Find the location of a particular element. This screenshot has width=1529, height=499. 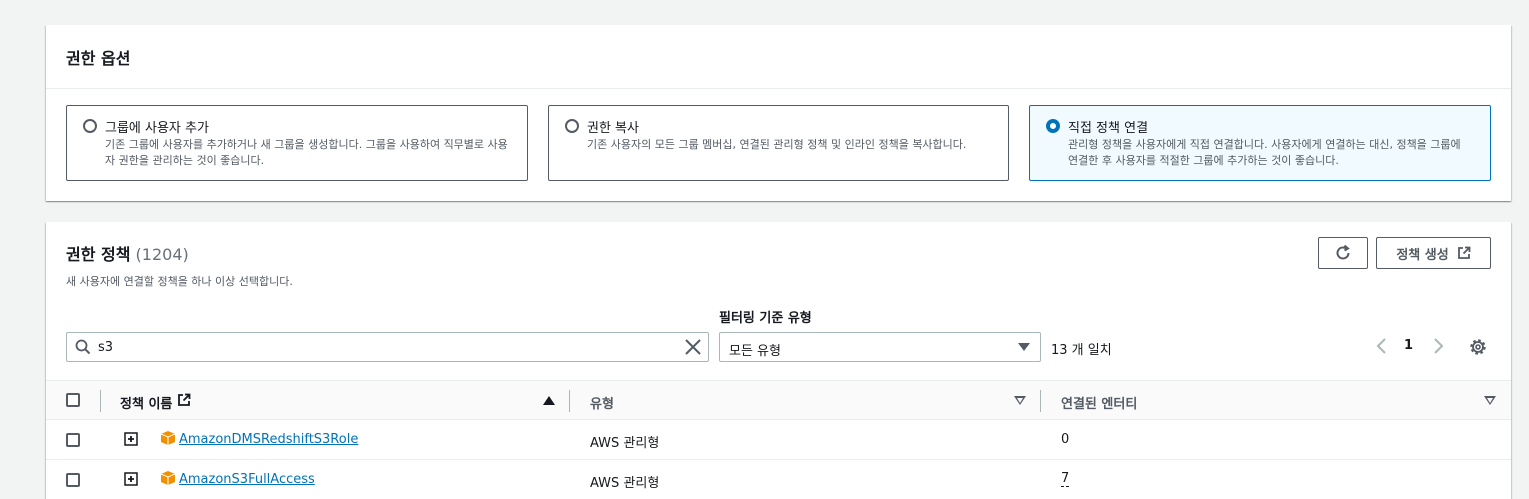

gear-icon is located at coordinates (1478, 347).